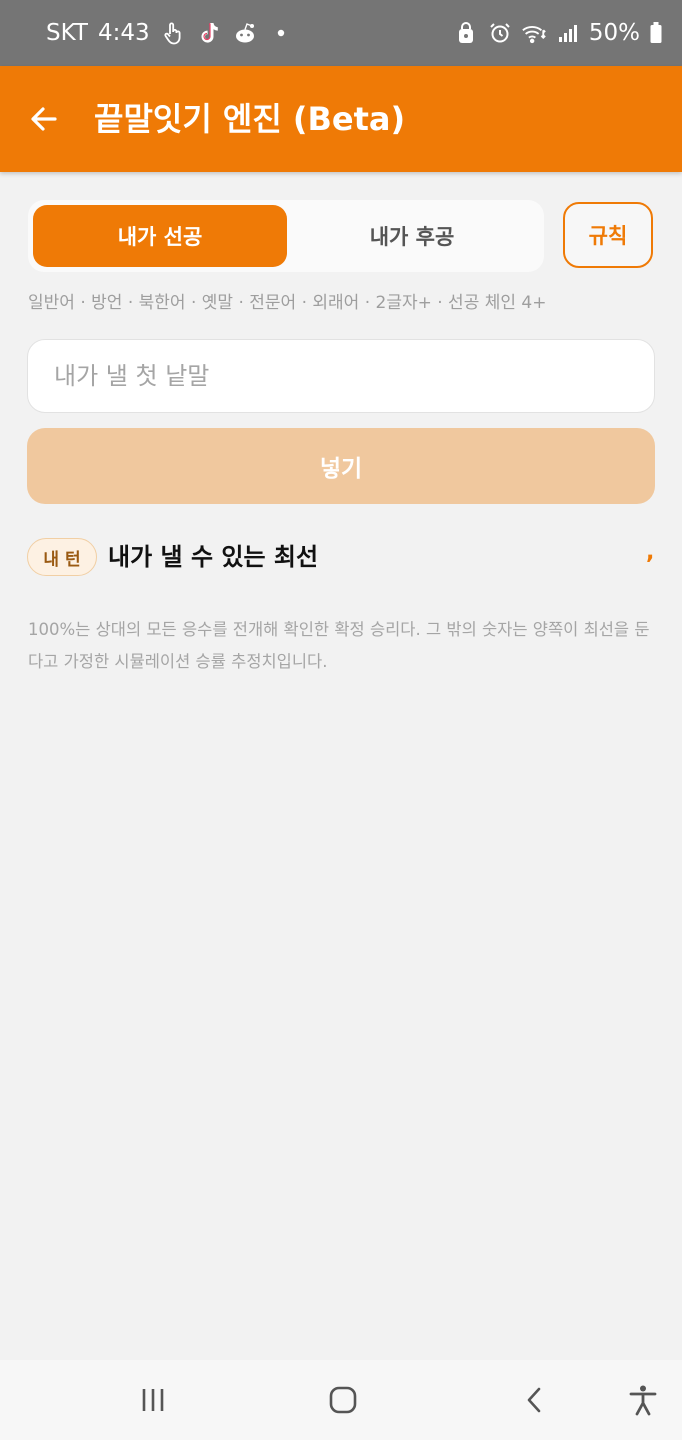 This screenshot has width=682, height=1440. I want to click on reddit-icon, so click(245, 33).